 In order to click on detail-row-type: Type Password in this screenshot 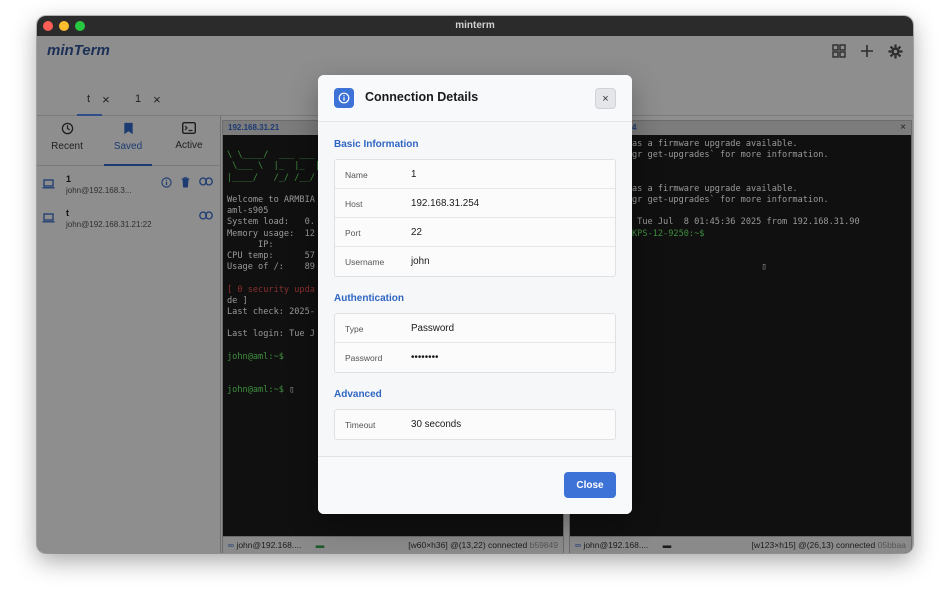, I will do `click(475, 328)`.